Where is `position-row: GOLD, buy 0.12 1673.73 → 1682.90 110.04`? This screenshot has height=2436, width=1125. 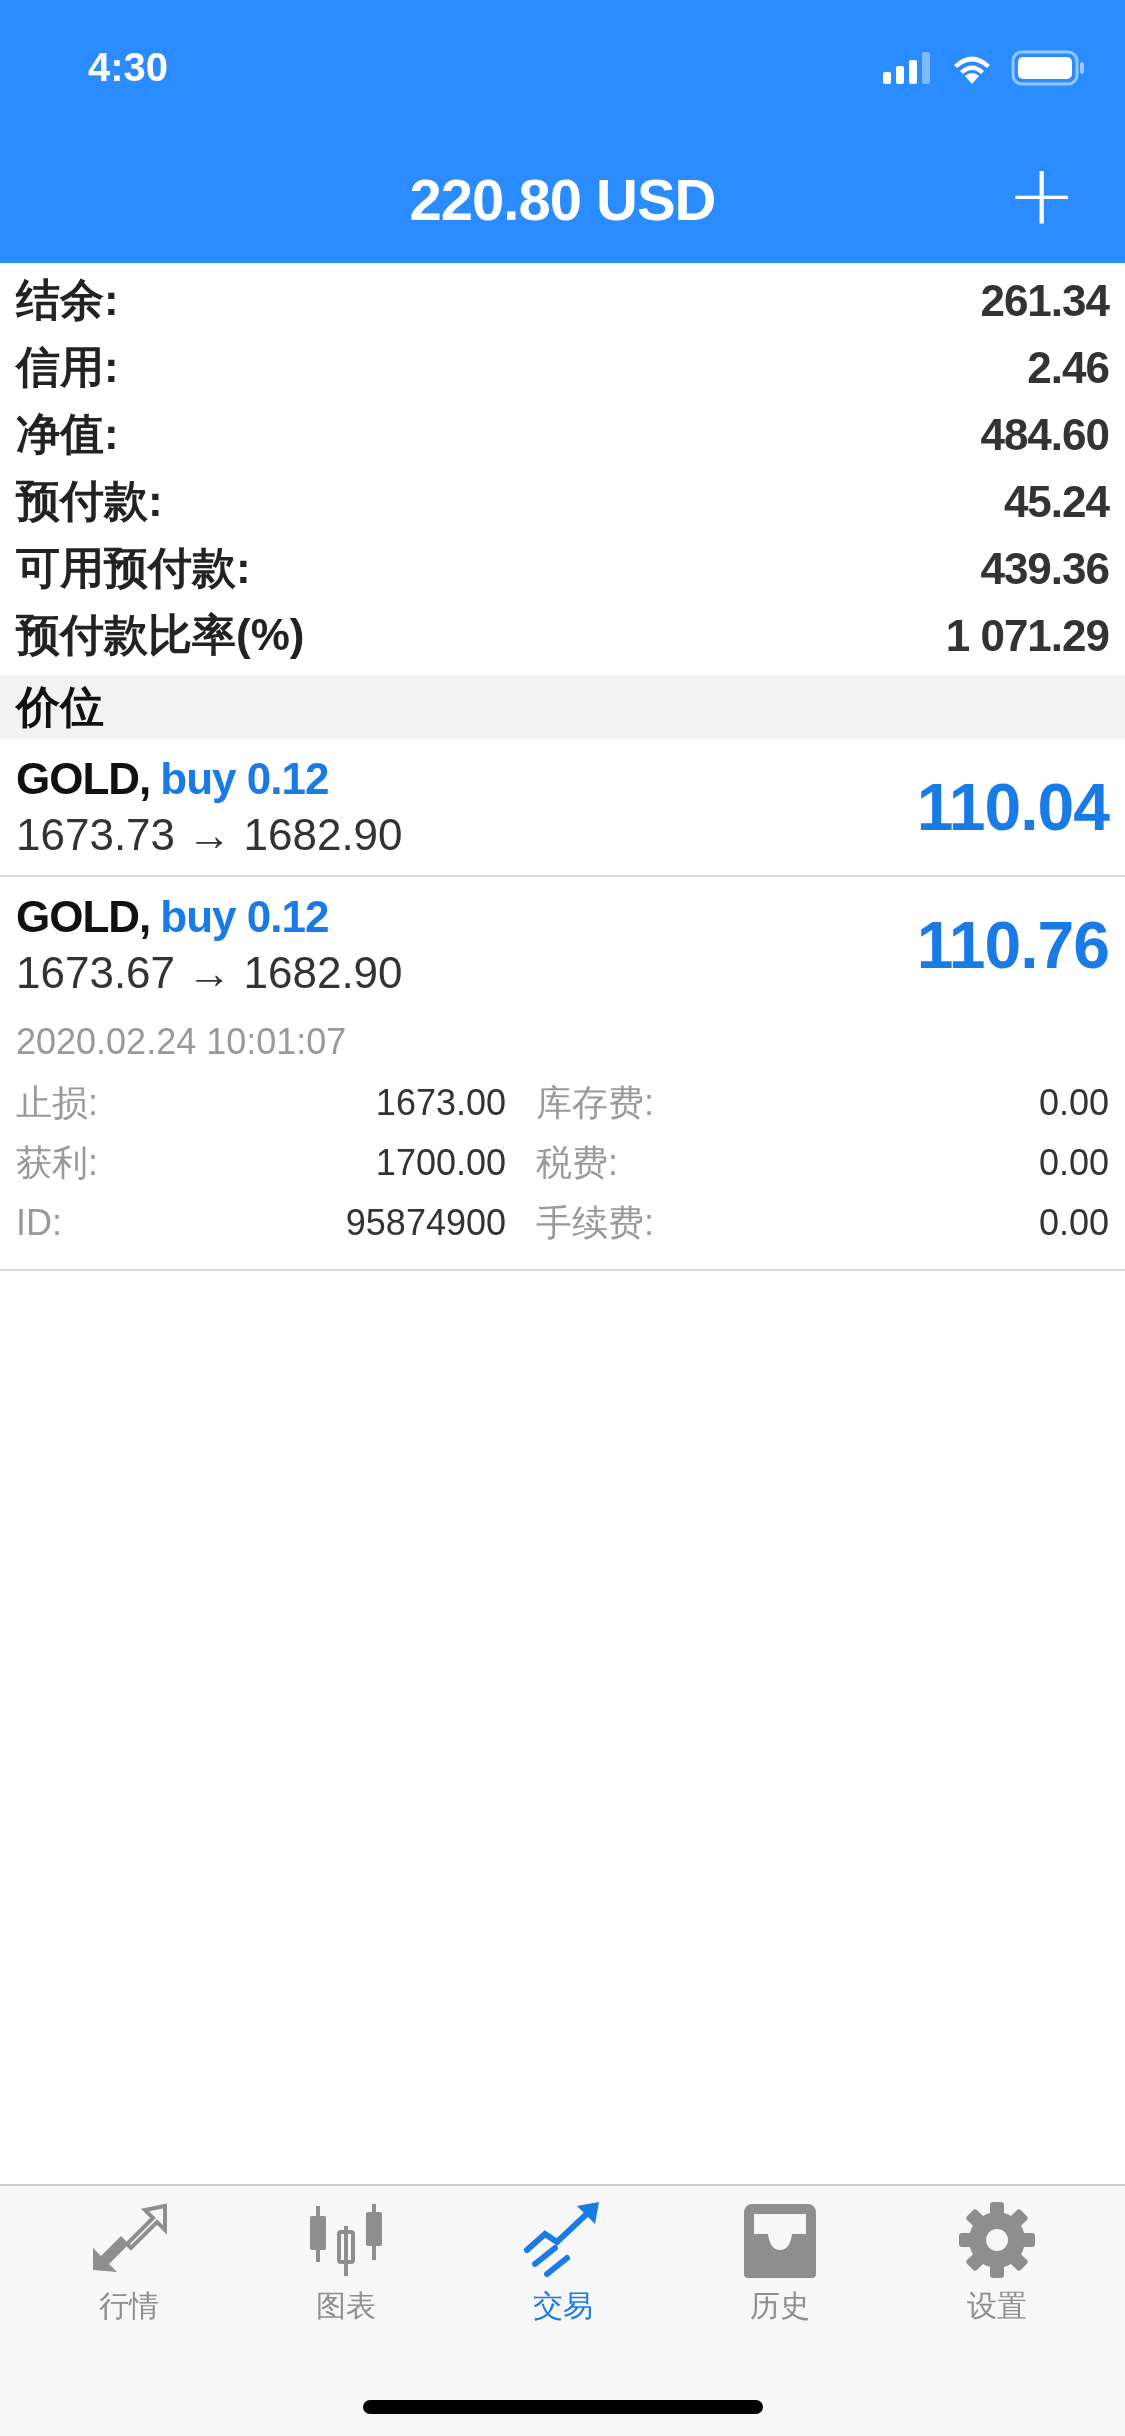 position-row: GOLD, buy 0.12 1673.73 → 1682.90 110.04 is located at coordinates (562, 808).